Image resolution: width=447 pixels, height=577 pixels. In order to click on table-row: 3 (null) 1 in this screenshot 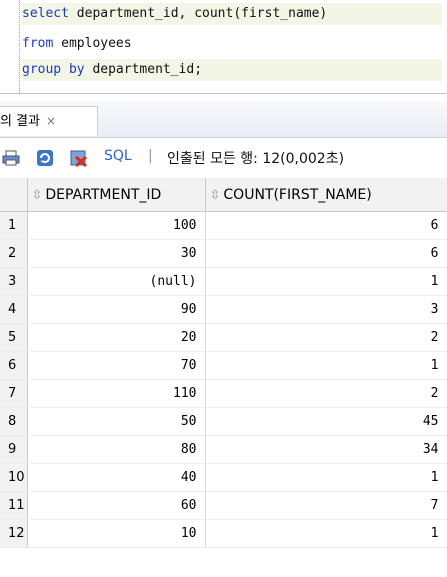, I will do `click(223, 281)`.